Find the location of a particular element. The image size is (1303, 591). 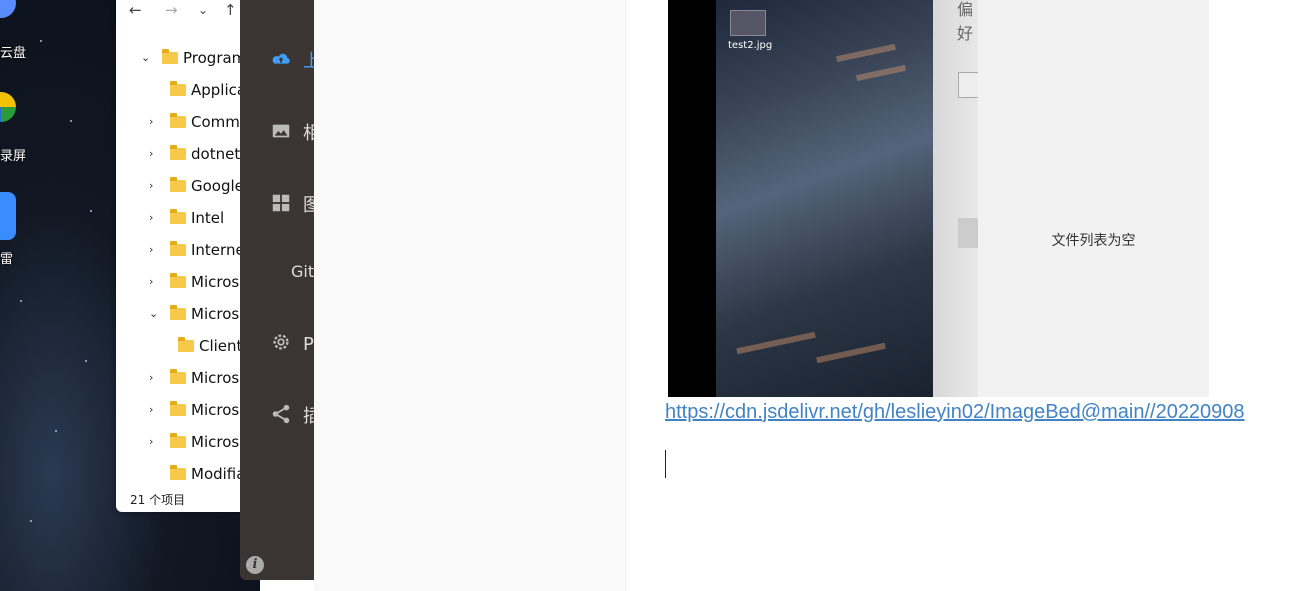

tree-item-label: Intel is located at coordinates (208, 218).